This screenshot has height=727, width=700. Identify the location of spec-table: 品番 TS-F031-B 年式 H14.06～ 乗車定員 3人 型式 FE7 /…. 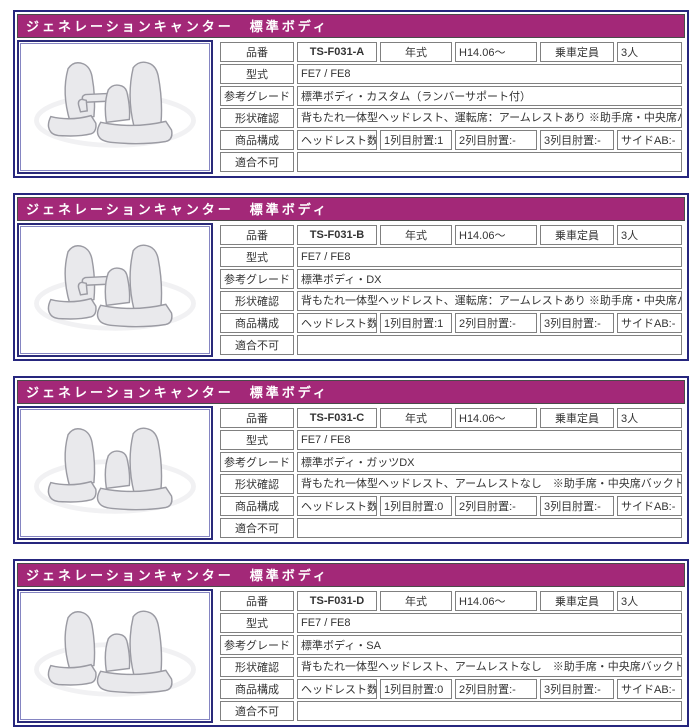
(451, 290).